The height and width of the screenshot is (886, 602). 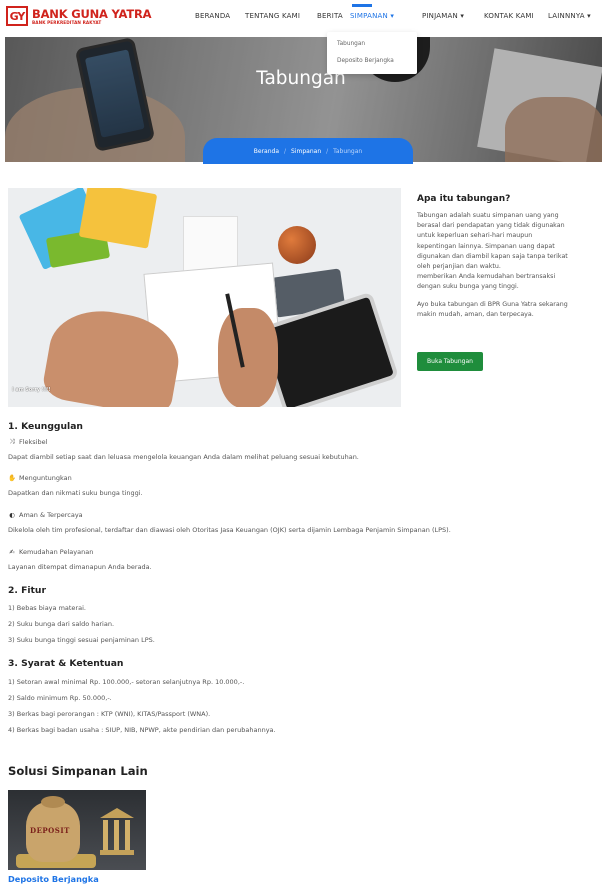 I want to click on breadcrumb-beranda: Beranda, so click(x=266, y=151).